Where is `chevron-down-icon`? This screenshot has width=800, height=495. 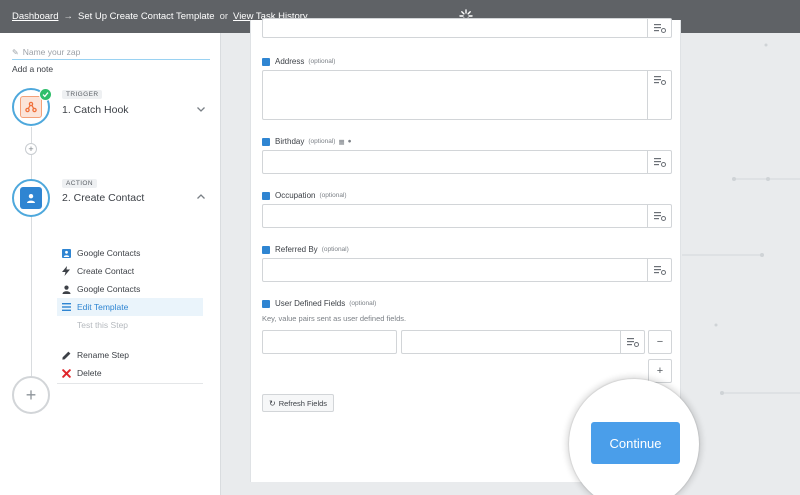 chevron-down-icon is located at coordinates (201, 109).